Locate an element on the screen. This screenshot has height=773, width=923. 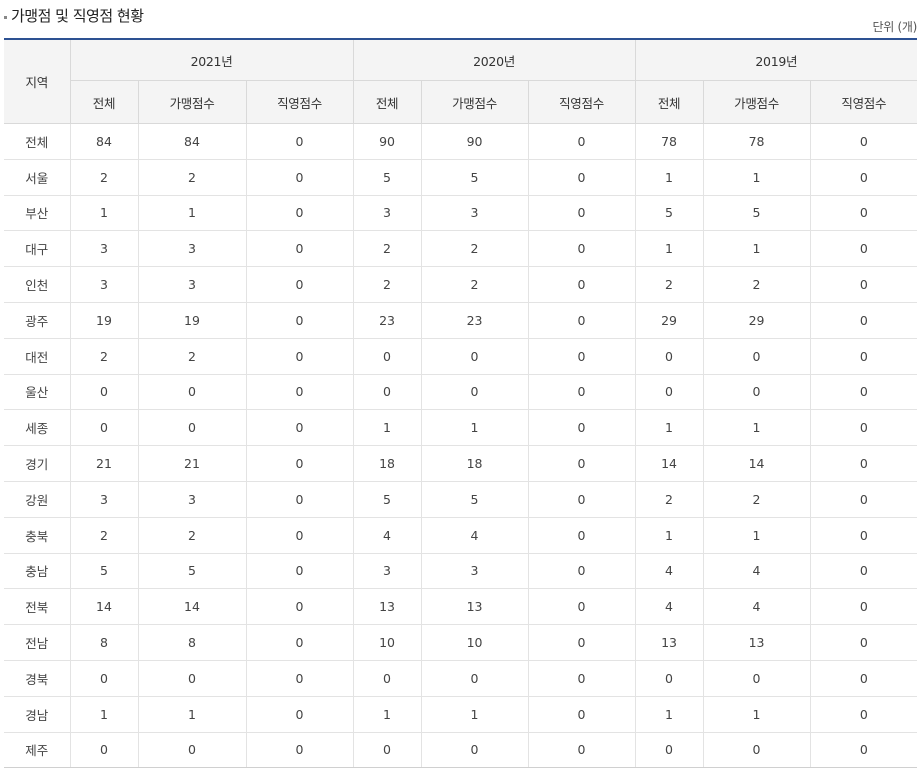
table-row: 충북 2 2 0 4 4 0 1 1 0 is located at coordinates (461, 535).